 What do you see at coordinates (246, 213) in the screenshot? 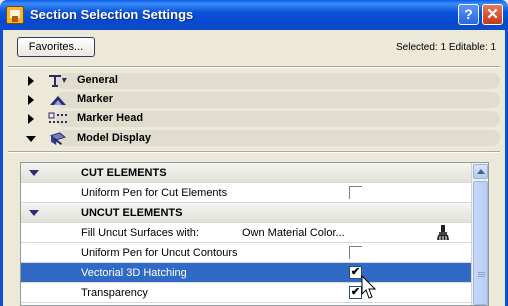
I see `category-uncut-elements: UNCUT ELEMENTS` at bounding box center [246, 213].